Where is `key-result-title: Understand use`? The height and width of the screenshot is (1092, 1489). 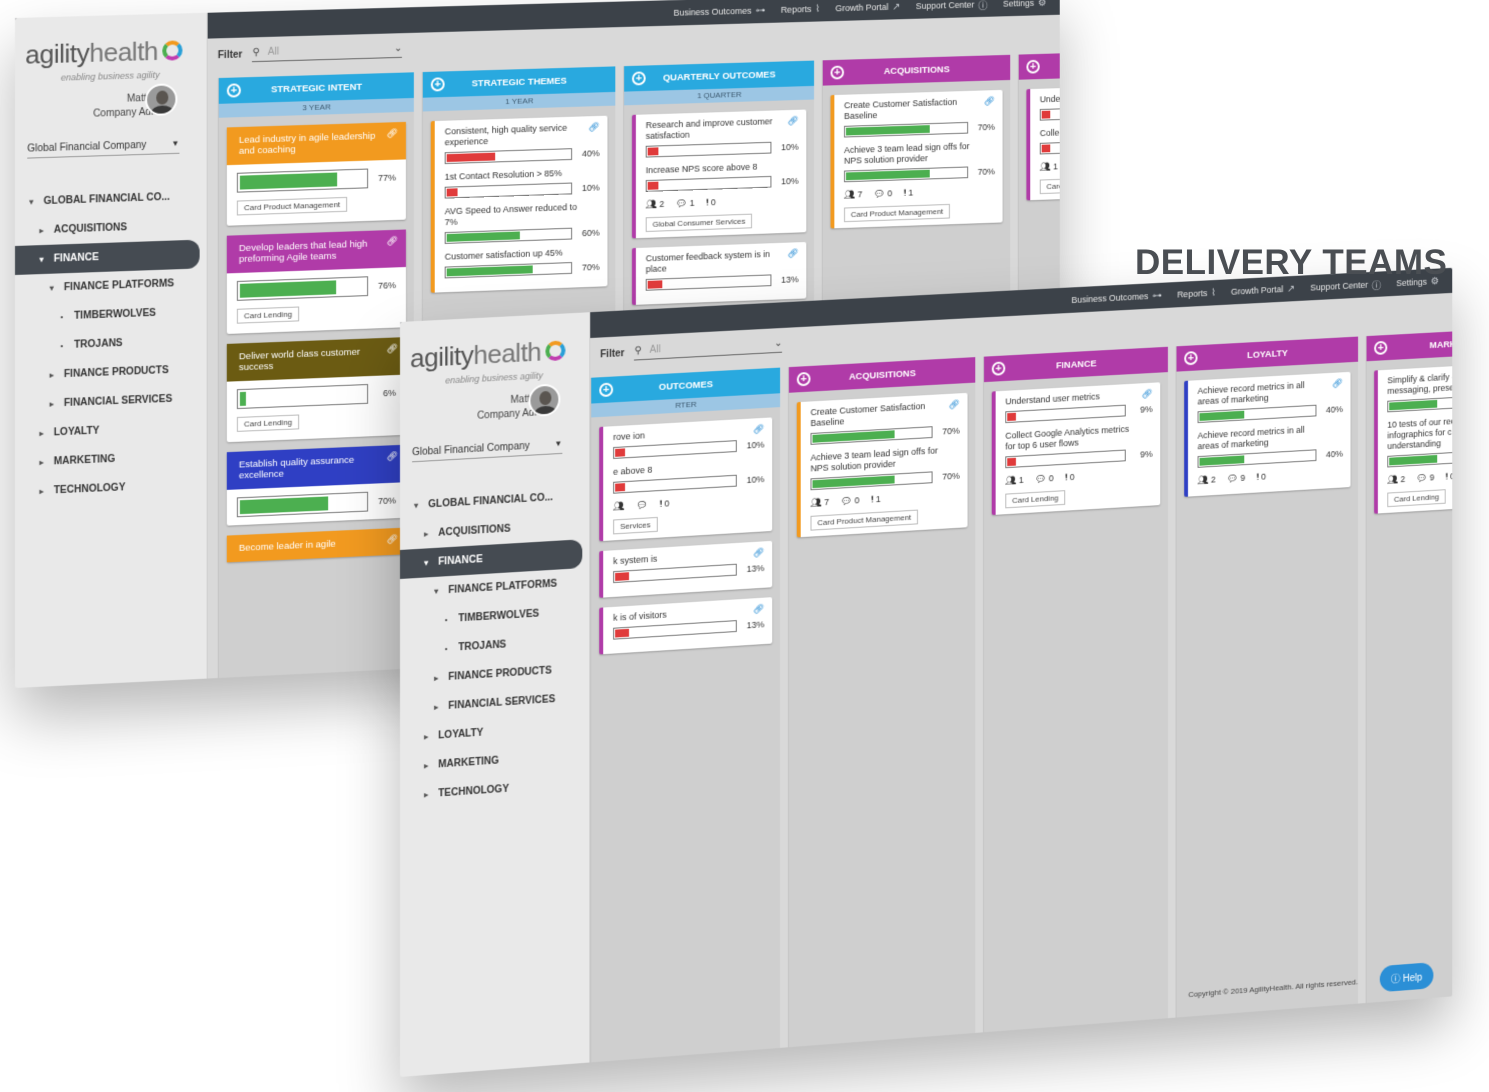
key-result-title: Understand use is located at coordinates (1049, 99).